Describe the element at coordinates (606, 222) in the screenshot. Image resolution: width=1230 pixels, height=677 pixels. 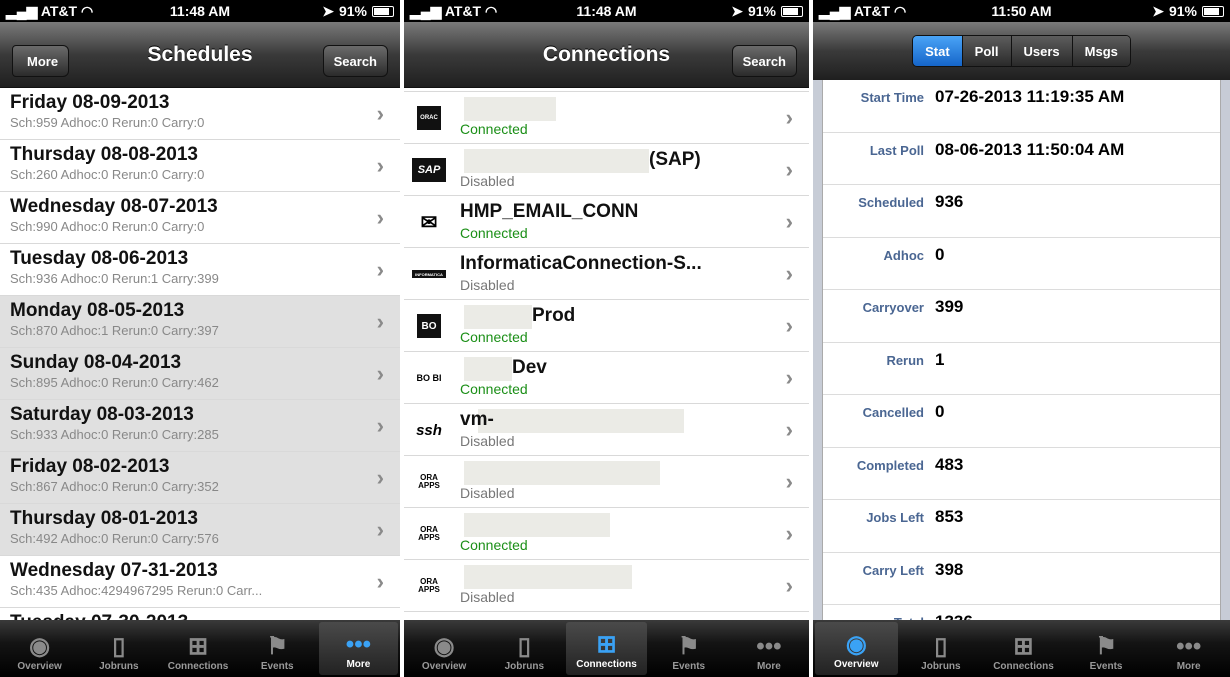
I see `connection-row: ✉ HMP_EMAIL_CONN Connected ›` at that location.